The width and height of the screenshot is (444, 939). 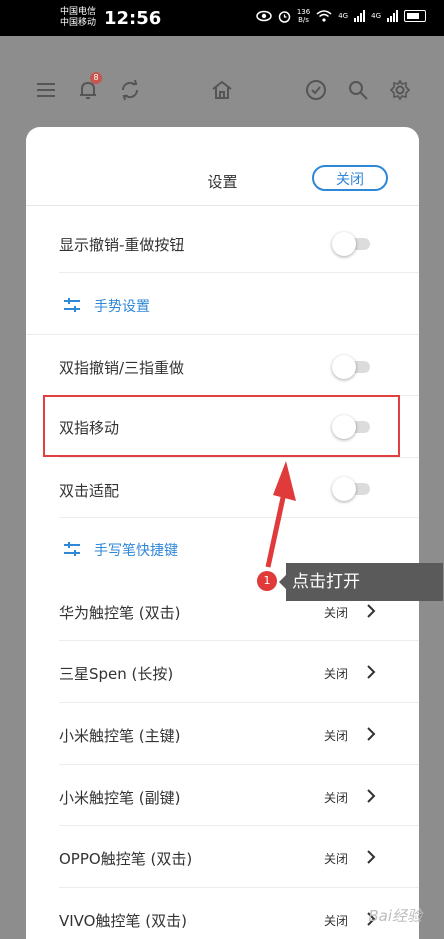 I want to click on eye-icon, so click(x=264, y=16).